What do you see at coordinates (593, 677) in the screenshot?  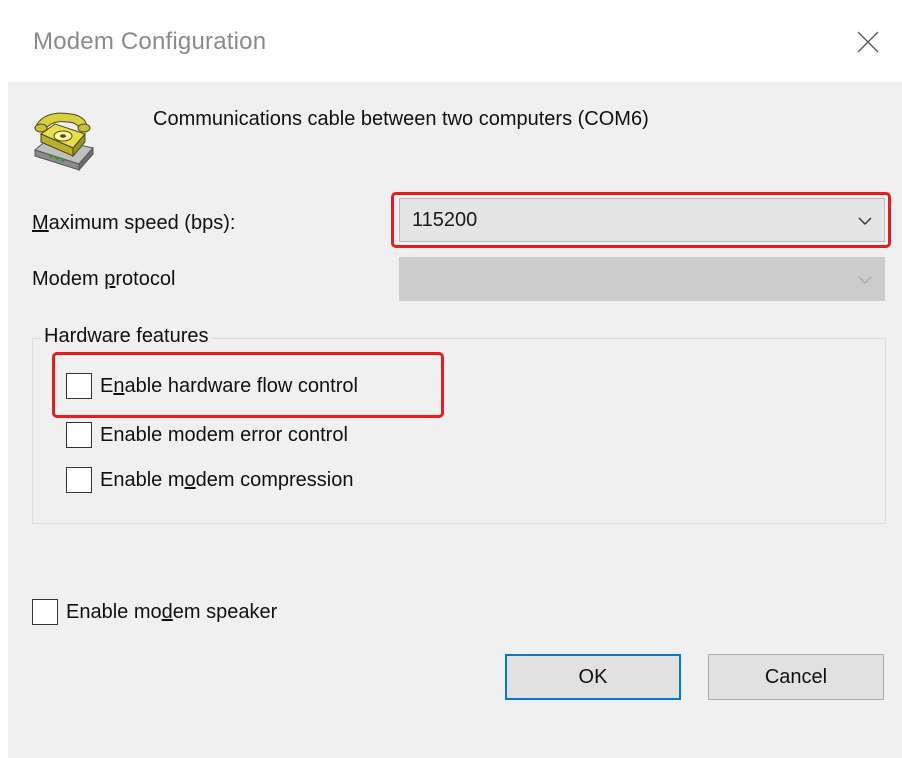 I see `ok-button: OK` at bounding box center [593, 677].